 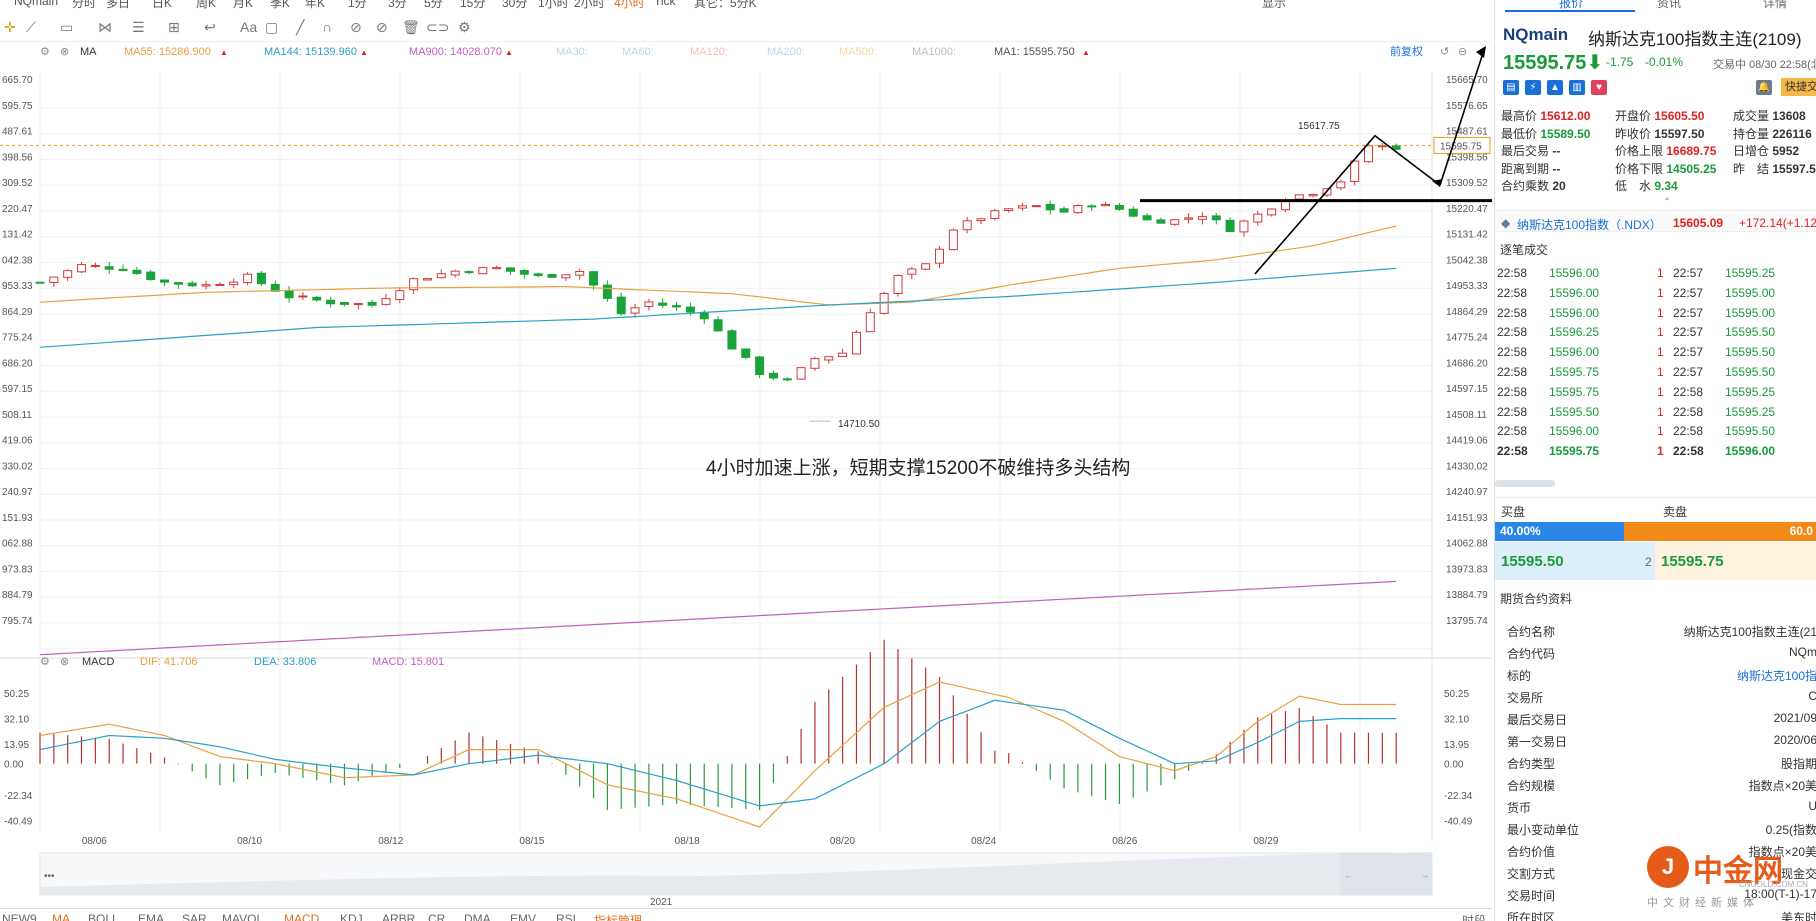 I want to click on chart-alert-icon: ▲, so click(x=1555, y=87).